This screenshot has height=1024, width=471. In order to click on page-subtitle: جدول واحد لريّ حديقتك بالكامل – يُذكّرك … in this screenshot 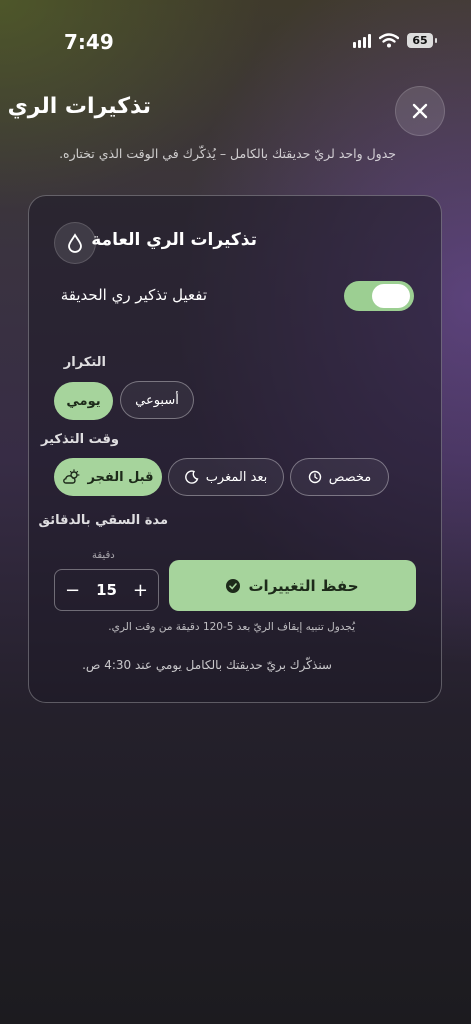, I will do `click(227, 153)`.